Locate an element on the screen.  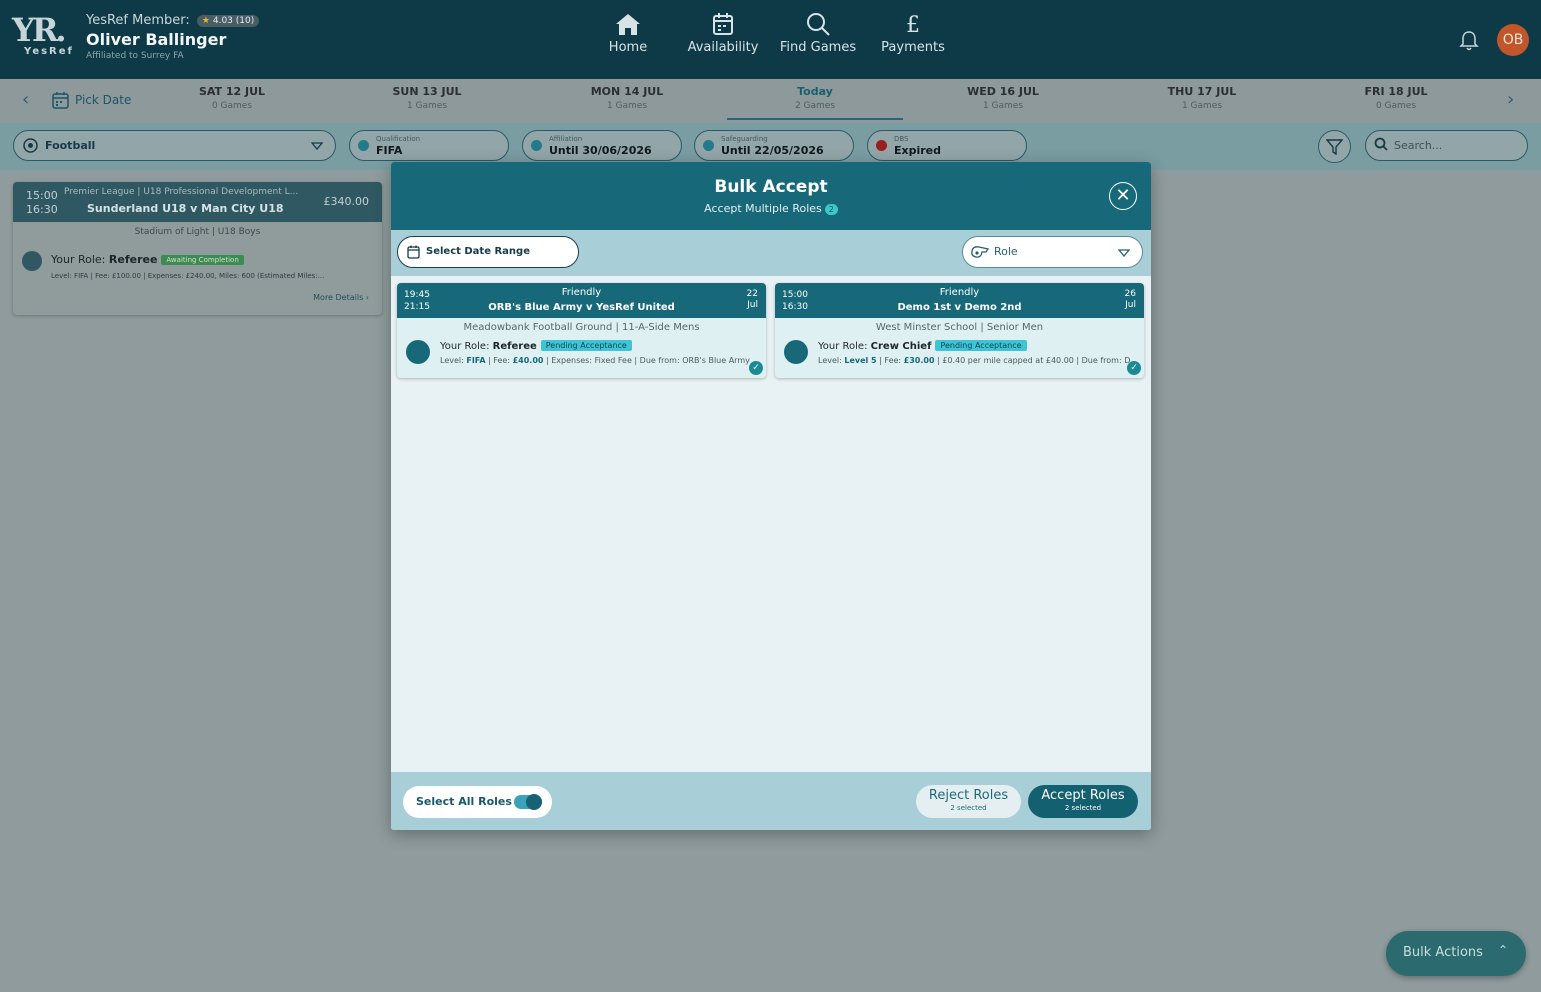
funnel-icon is located at coordinates (1334, 147).